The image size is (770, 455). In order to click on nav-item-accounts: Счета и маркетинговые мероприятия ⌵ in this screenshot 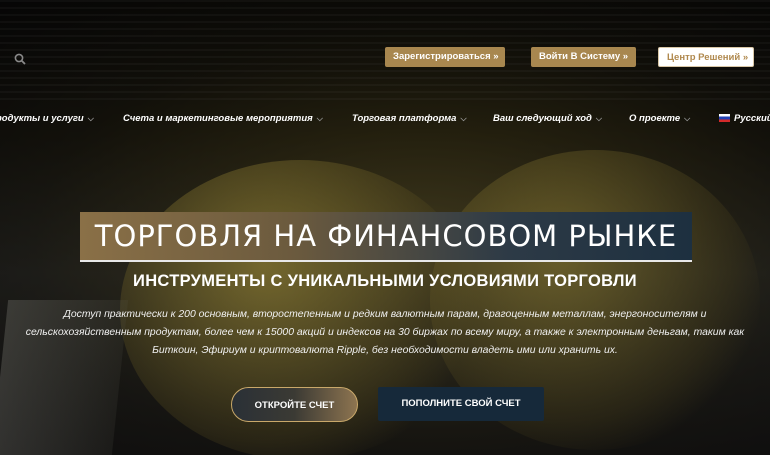, I will do `click(223, 118)`.